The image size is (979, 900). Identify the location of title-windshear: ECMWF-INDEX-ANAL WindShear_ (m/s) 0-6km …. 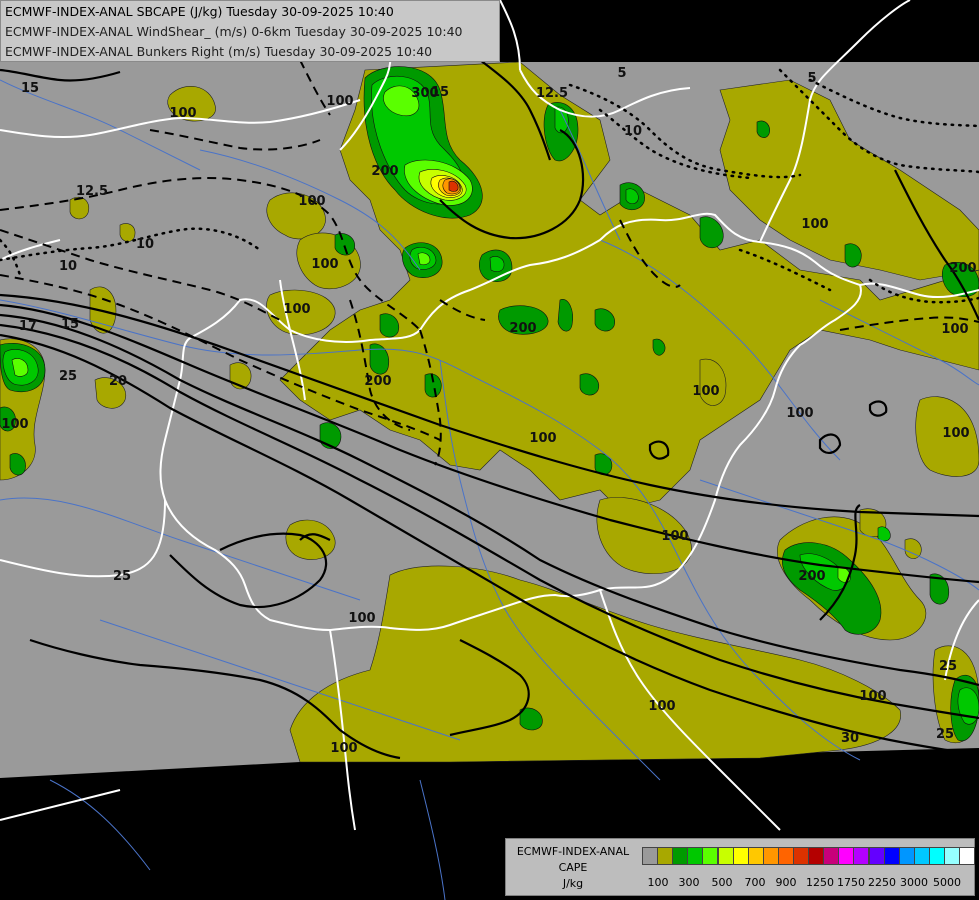
(234, 31).